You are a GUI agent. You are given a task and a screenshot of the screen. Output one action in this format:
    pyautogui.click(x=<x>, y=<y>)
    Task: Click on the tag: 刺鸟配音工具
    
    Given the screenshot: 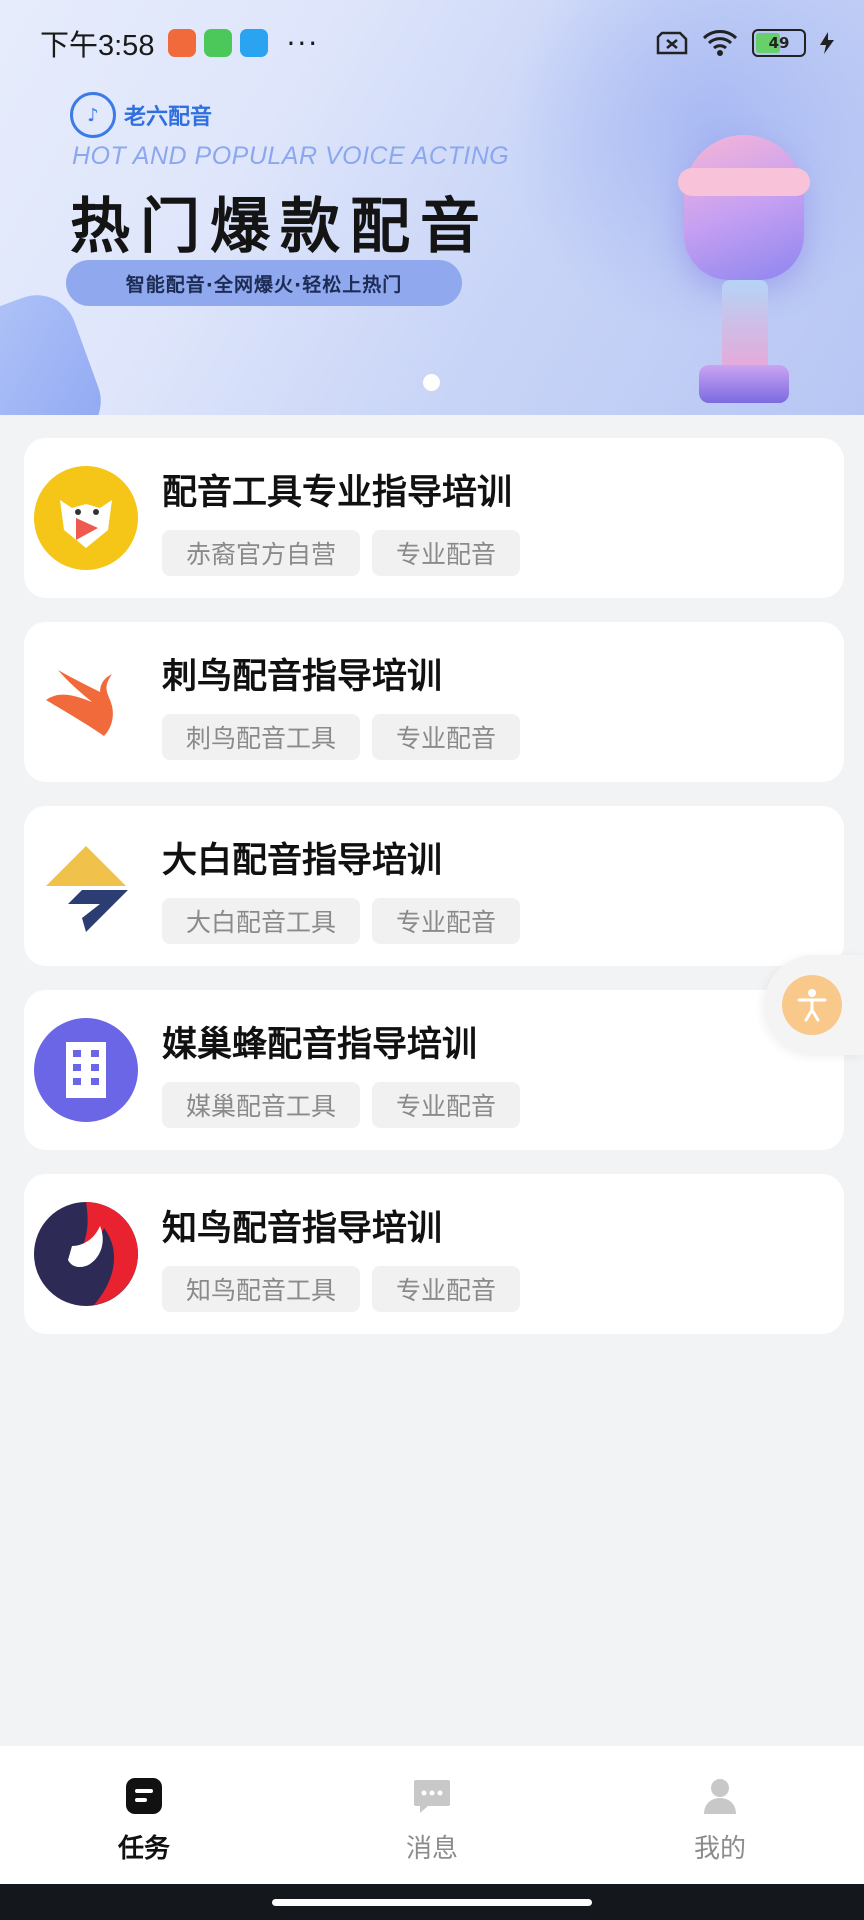 What is the action you would take?
    pyautogui.click(x=261, y=737)
    